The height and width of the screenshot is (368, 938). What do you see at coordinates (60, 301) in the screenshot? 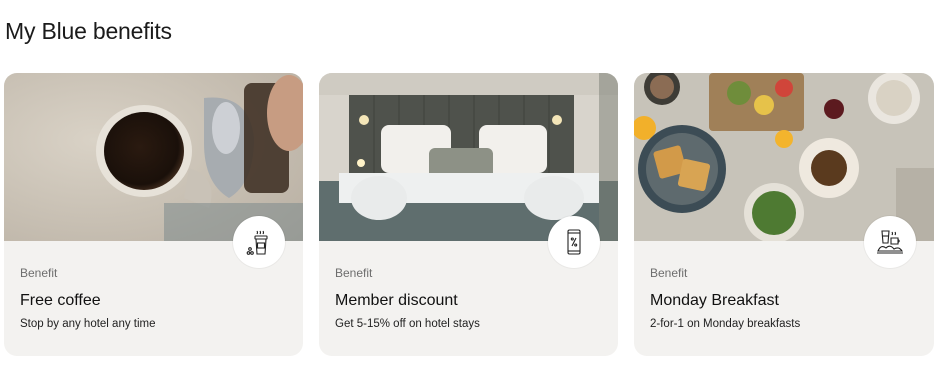
I see `card-title: Free coffee` at bounding box center [60, 301].